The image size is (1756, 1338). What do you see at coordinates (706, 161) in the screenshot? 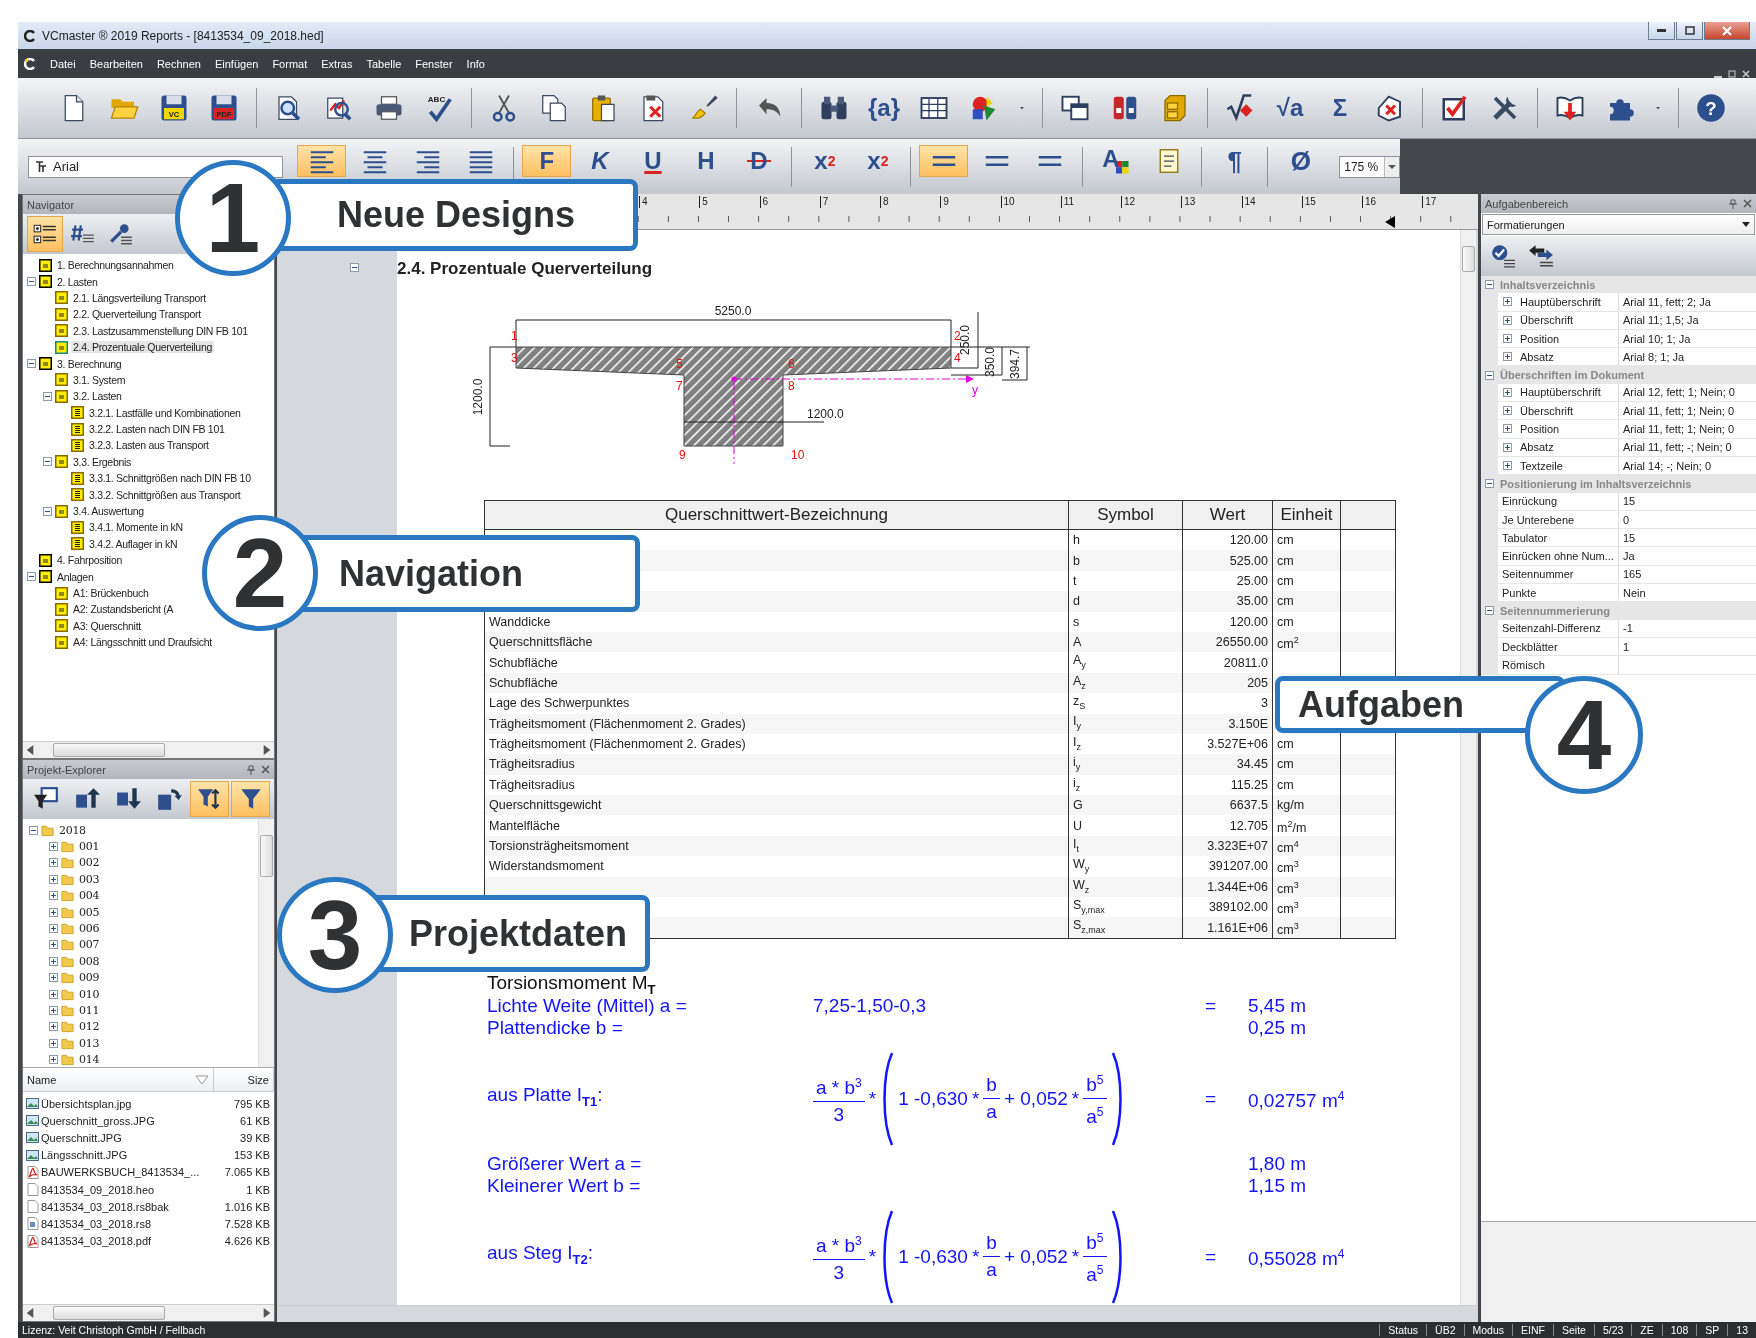
I see `letter-button: H` at bounding box center [706, 161].